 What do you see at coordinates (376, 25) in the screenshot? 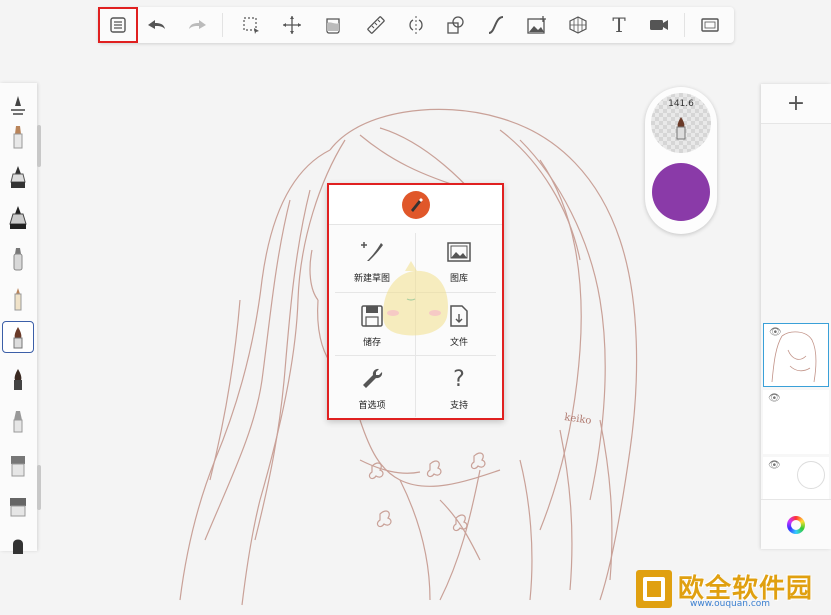
I see `ruler-icon` at bounding box center [376, 25].